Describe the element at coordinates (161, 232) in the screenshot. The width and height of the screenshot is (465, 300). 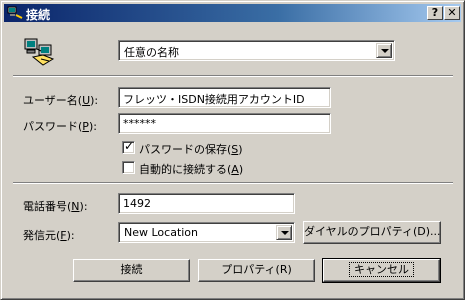
I see `dial-from-value: New Location` at that location.